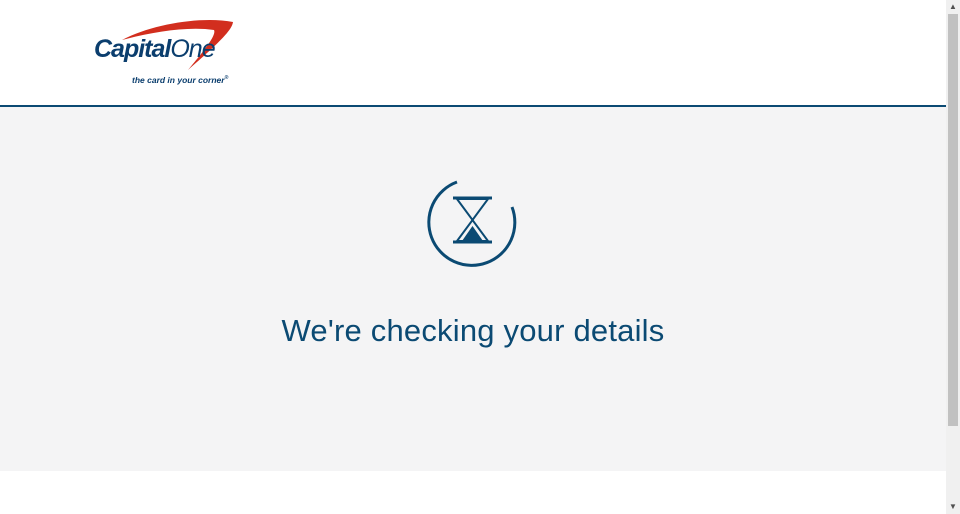  I want to click on scroll-up-arrow-icon: ▲, so click(953, 7).